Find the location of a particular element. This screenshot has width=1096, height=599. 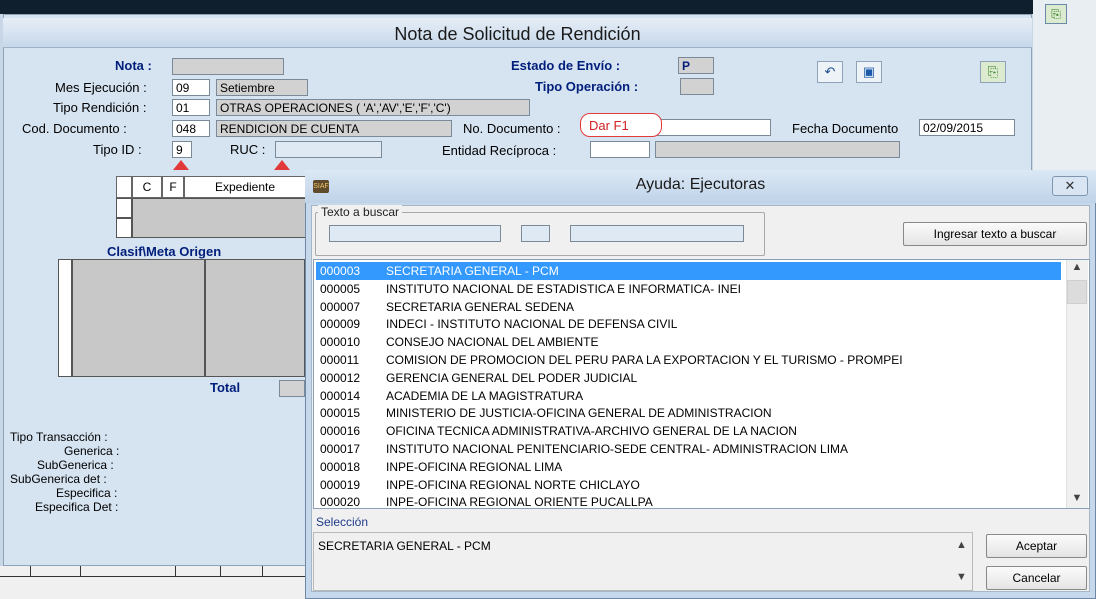

cancel-button: Cancelar is located at coordinates (1036, 578).